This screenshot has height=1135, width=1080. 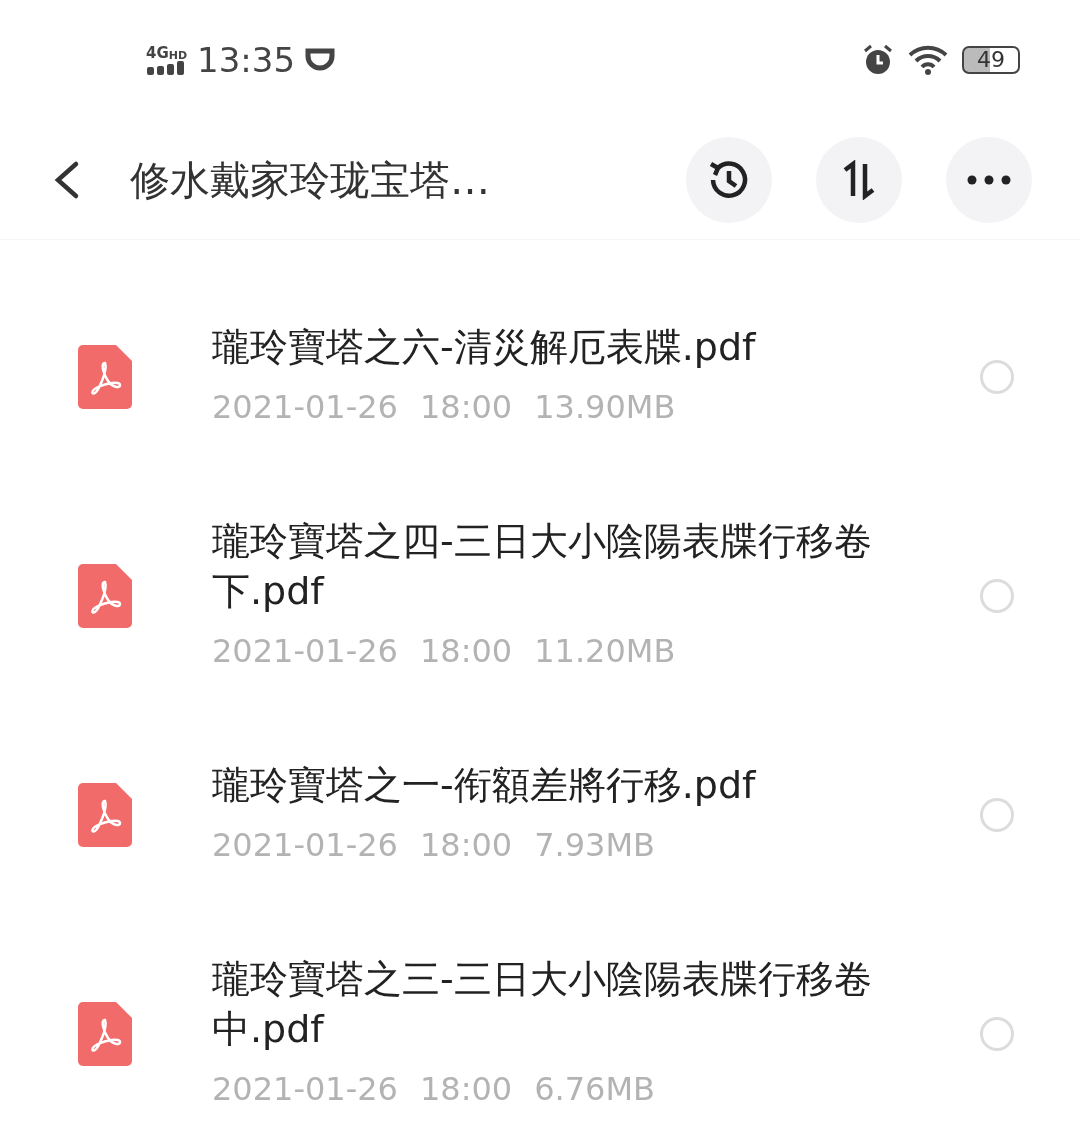 I want to click on file-name: 瓏玲寶塔之六-清災解厄表牒.pdf, so click(x=484, y=347).